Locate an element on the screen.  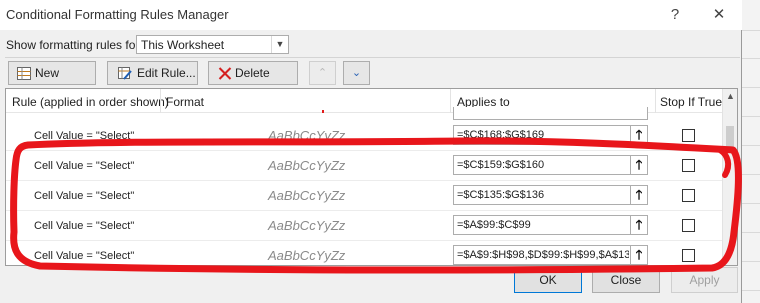
move-up-button: ⌃ is located at coordinates (322, 73).